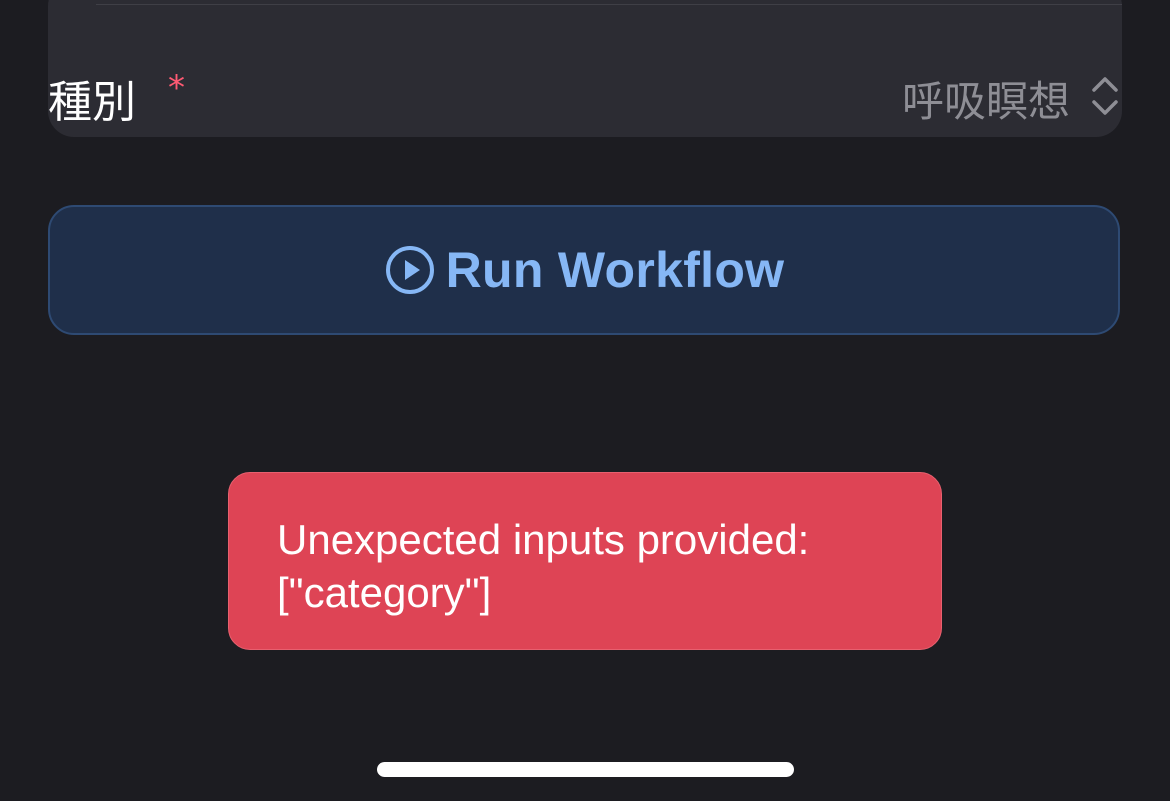 This screenshot has height=801, width=1170. Describe the element at coordinates (409, 270) in the screenshot. I see `play-circle-icon` at that location.